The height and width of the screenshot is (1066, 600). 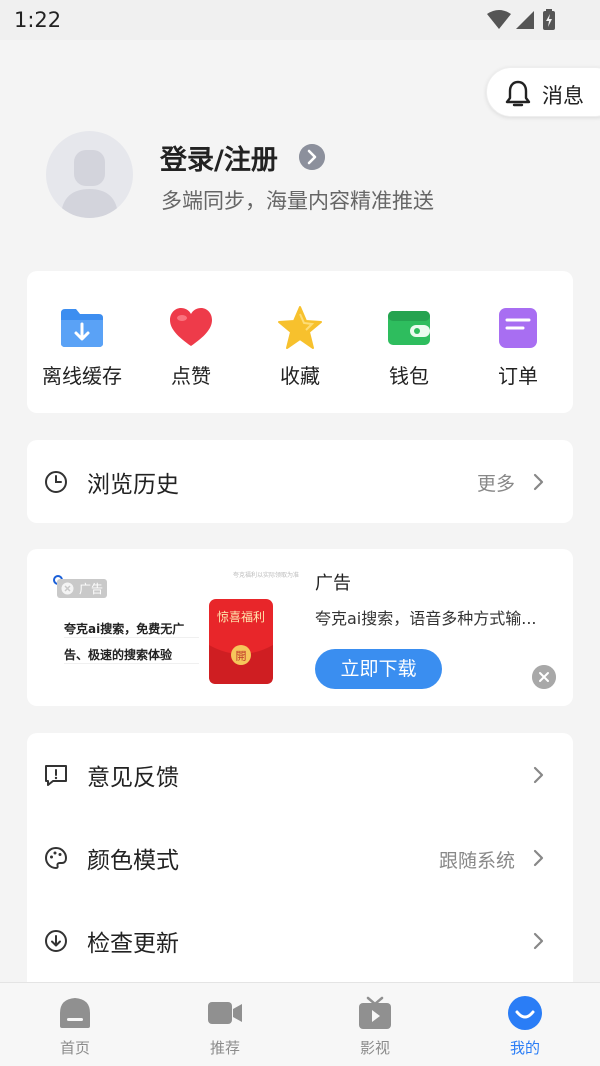 I want to click on packet-open-text: 開, so click(x=241, y=656).